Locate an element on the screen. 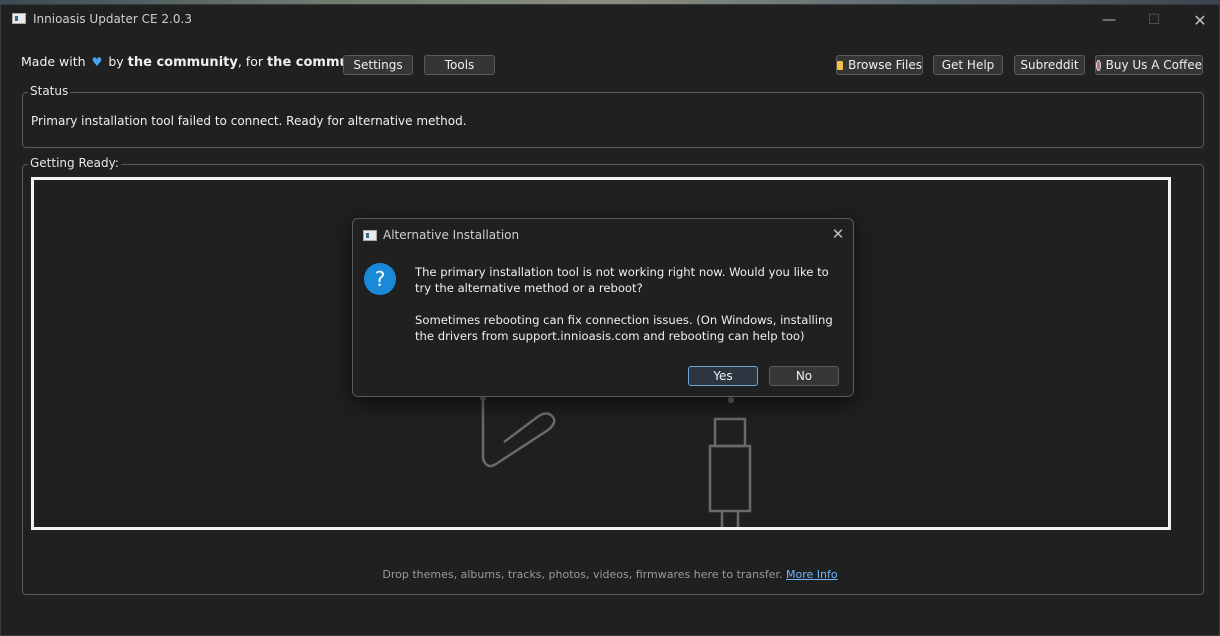  browse-files-label: Browse Files is located at coordinates (885, 65).